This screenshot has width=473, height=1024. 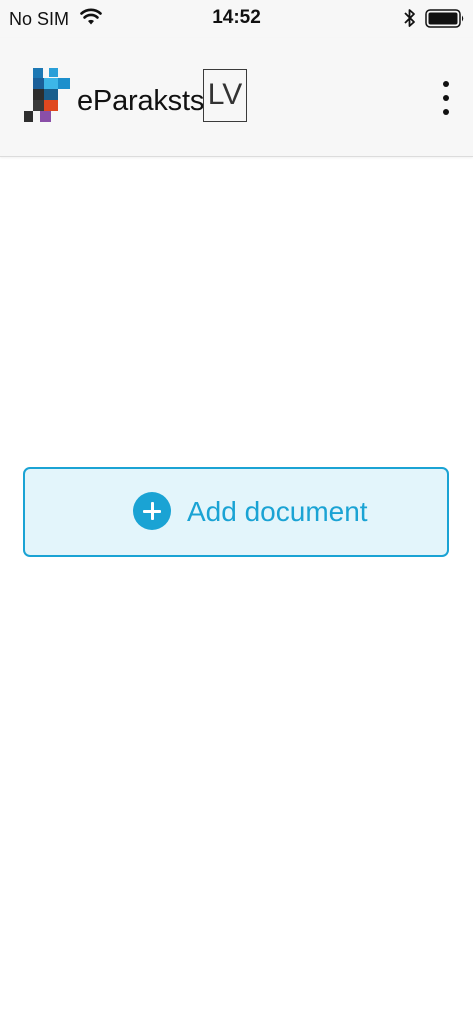 I want to click on eparaksts-logo, so click(x=47, y=95).